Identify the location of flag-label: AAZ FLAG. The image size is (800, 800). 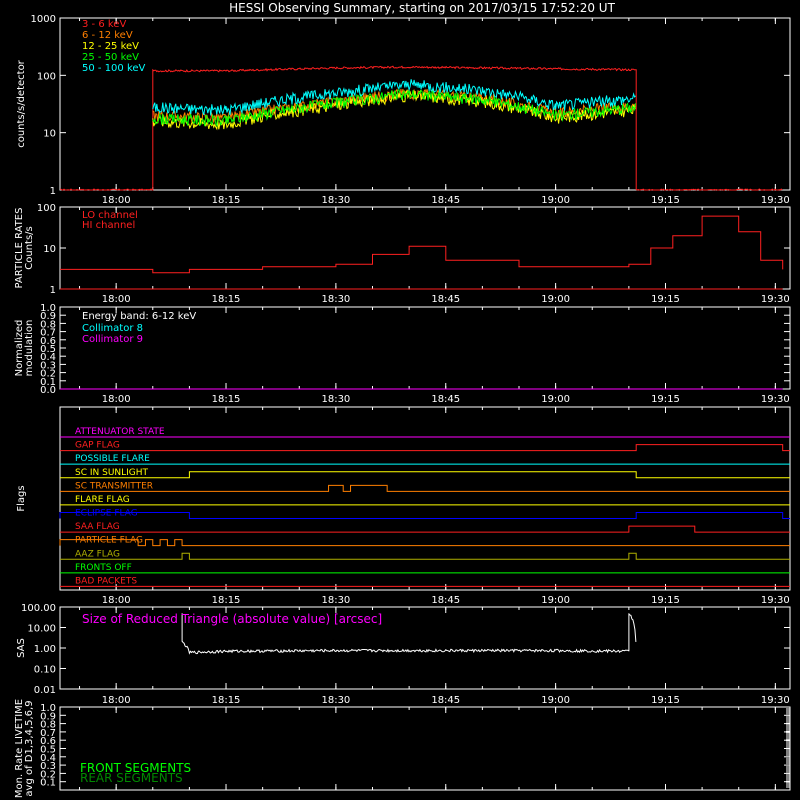
(97, 554).